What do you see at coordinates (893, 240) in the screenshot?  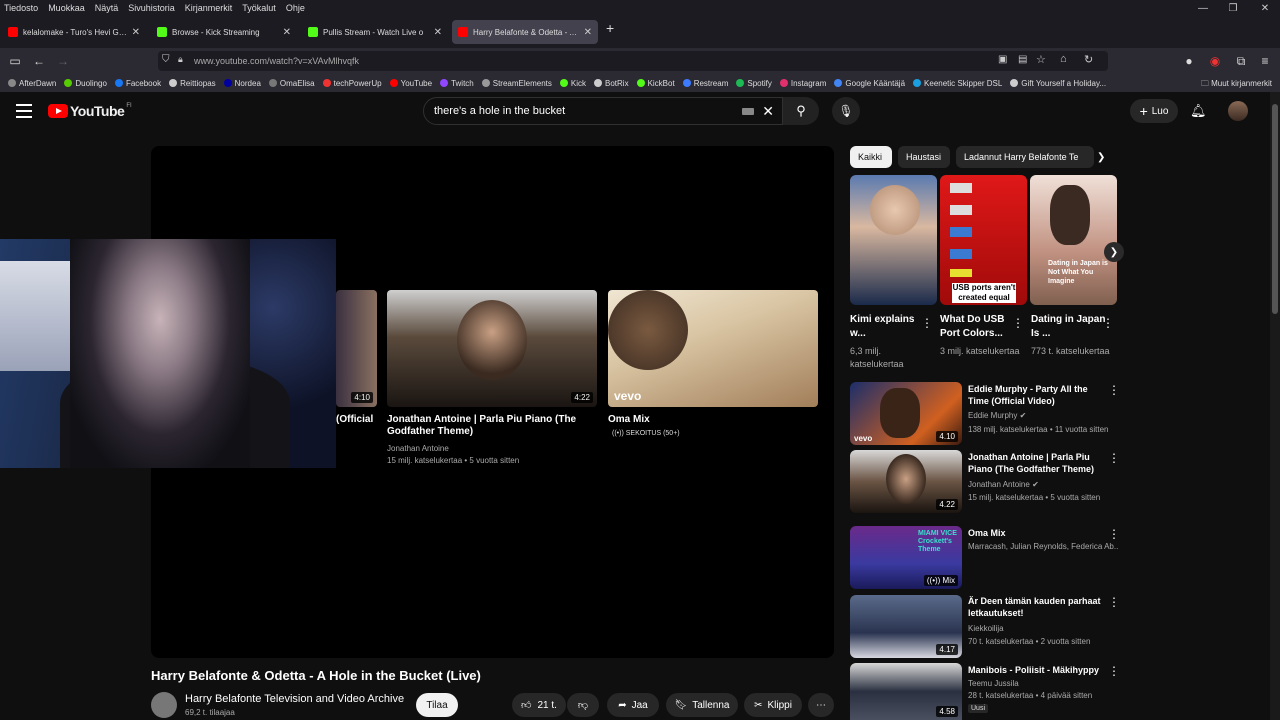 I see `short-thumbnail` at bounding box center [893, 240].